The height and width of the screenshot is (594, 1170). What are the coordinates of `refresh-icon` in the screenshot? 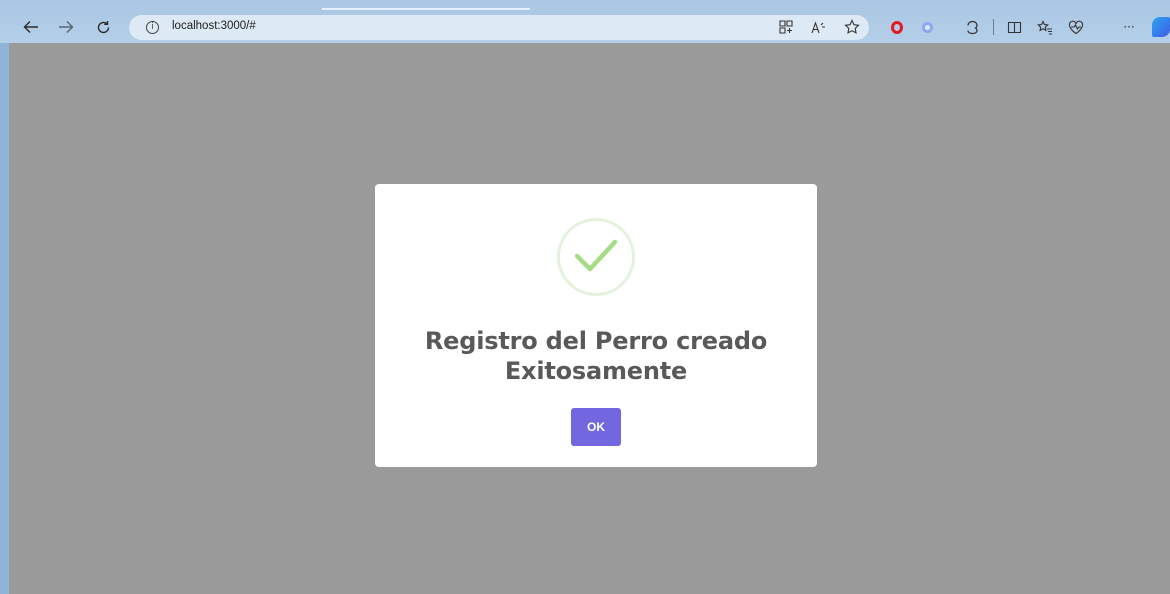 It's located at (103, 26).